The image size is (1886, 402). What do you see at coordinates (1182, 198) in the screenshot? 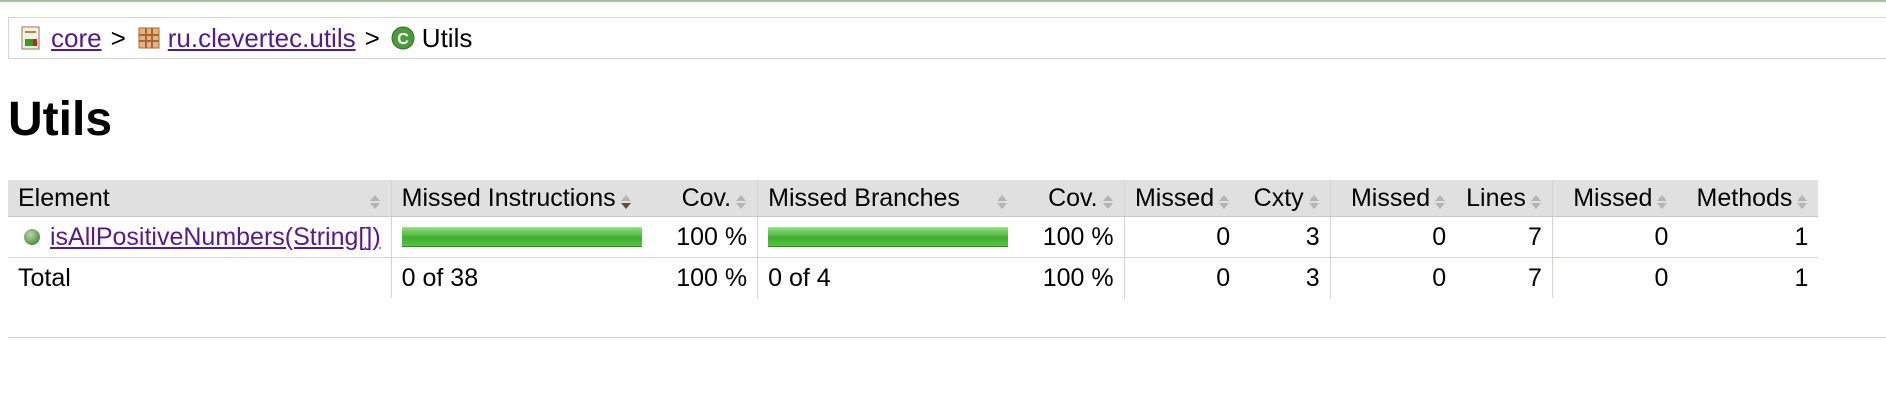
I see `header-cxty-missed: Missed` at bounding box center [1182, 198].